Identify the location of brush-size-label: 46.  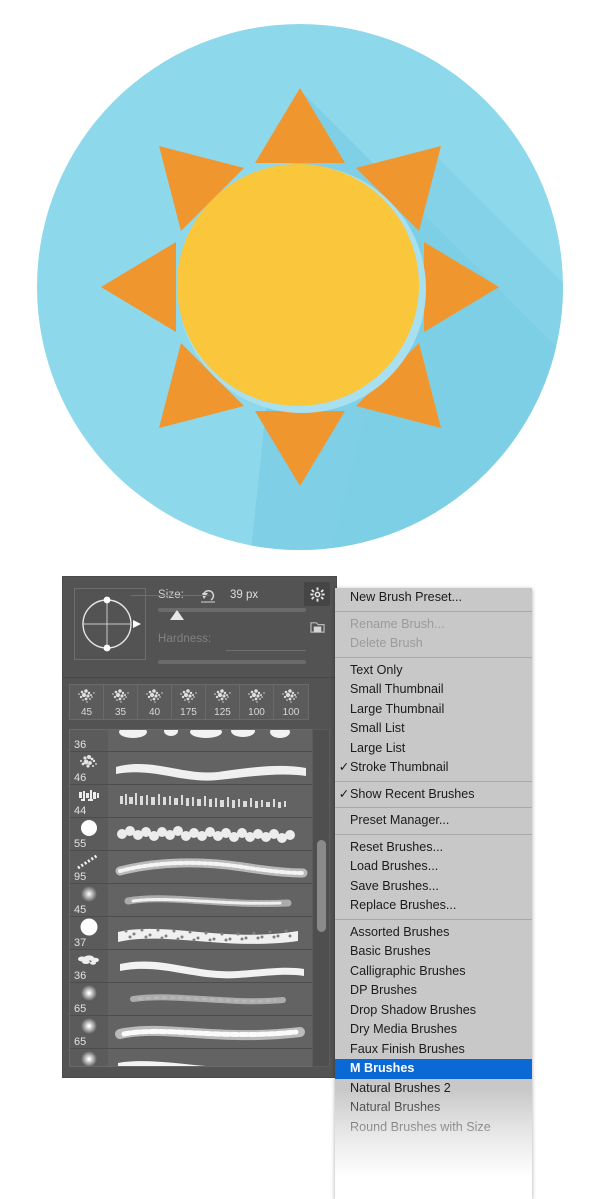
(80, 778).